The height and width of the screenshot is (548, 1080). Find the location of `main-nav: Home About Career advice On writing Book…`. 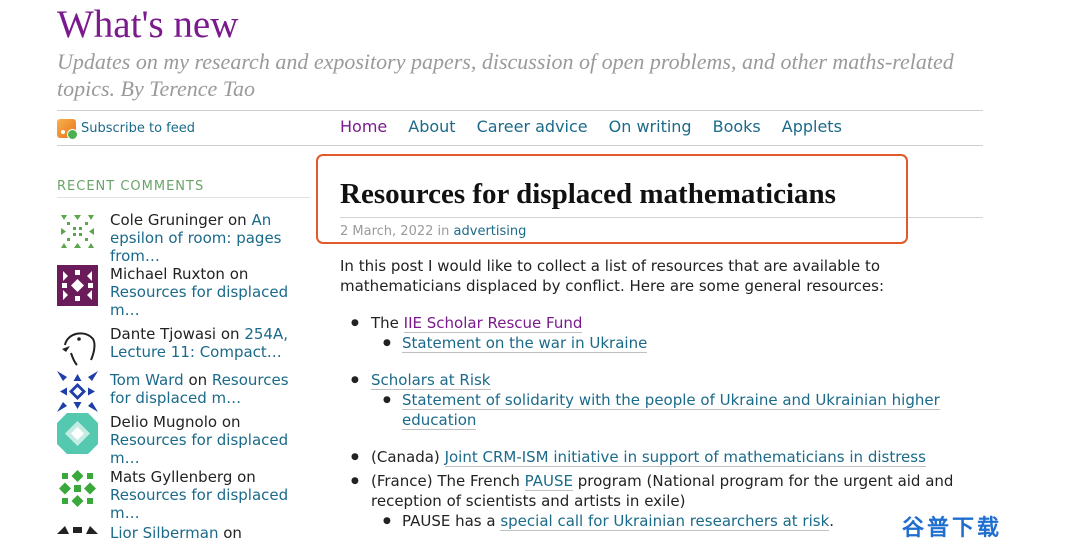

main-nav: Home About Career advice On writing Book… is located at coordinates (591, 126).